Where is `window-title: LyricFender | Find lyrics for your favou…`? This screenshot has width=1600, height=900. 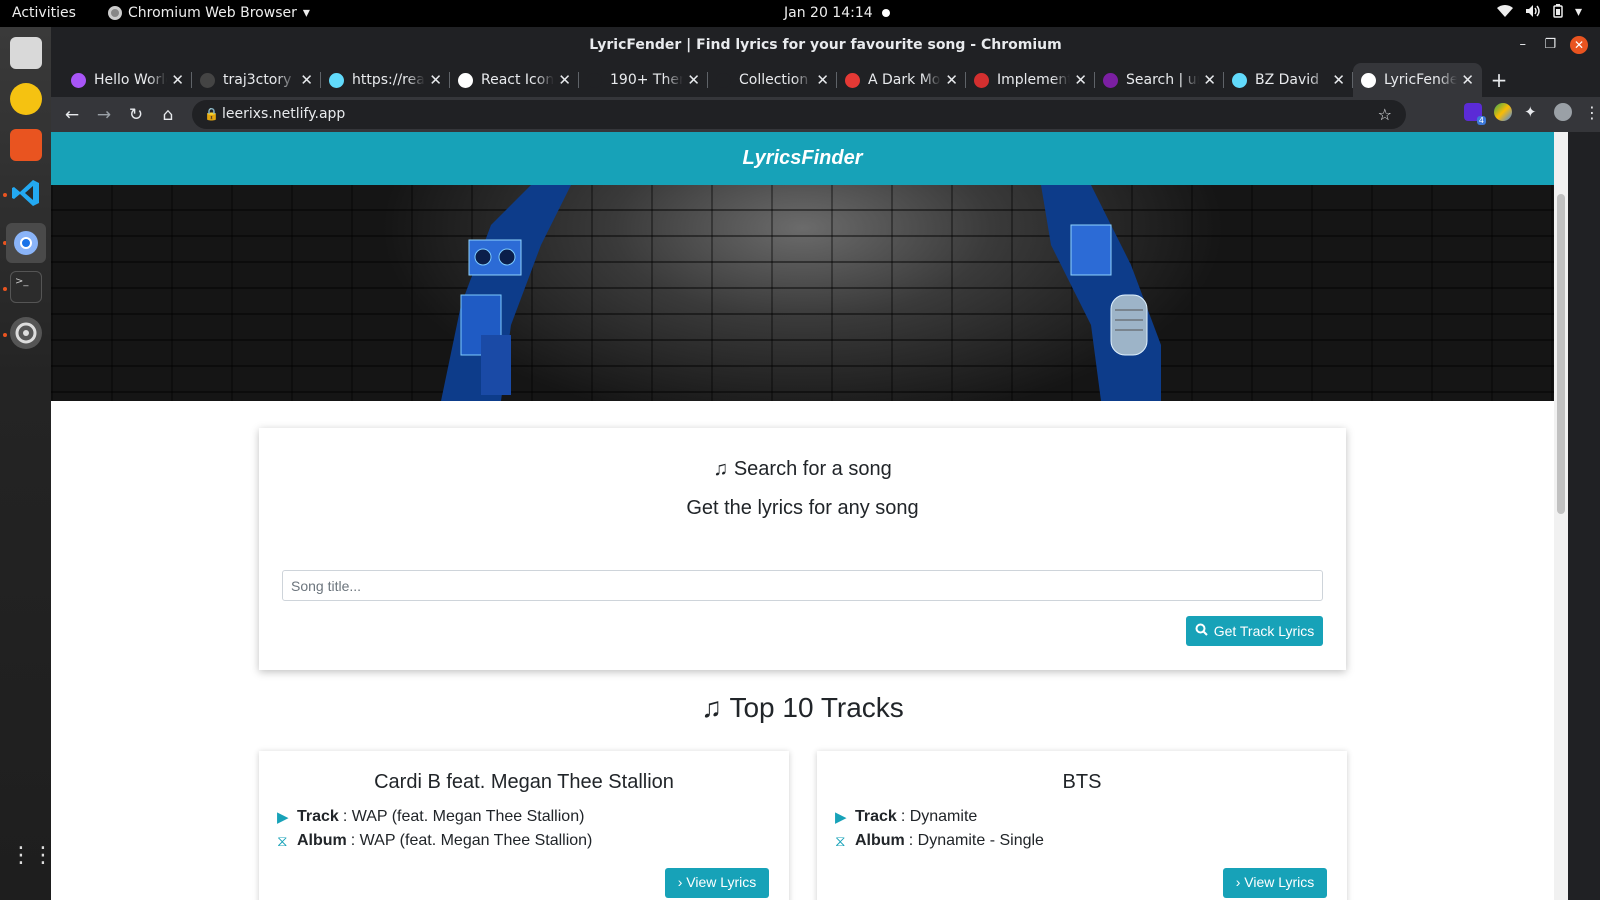
window-title: LyricFender | Find lyrics for your favou… is located at coordinates (825, 45).